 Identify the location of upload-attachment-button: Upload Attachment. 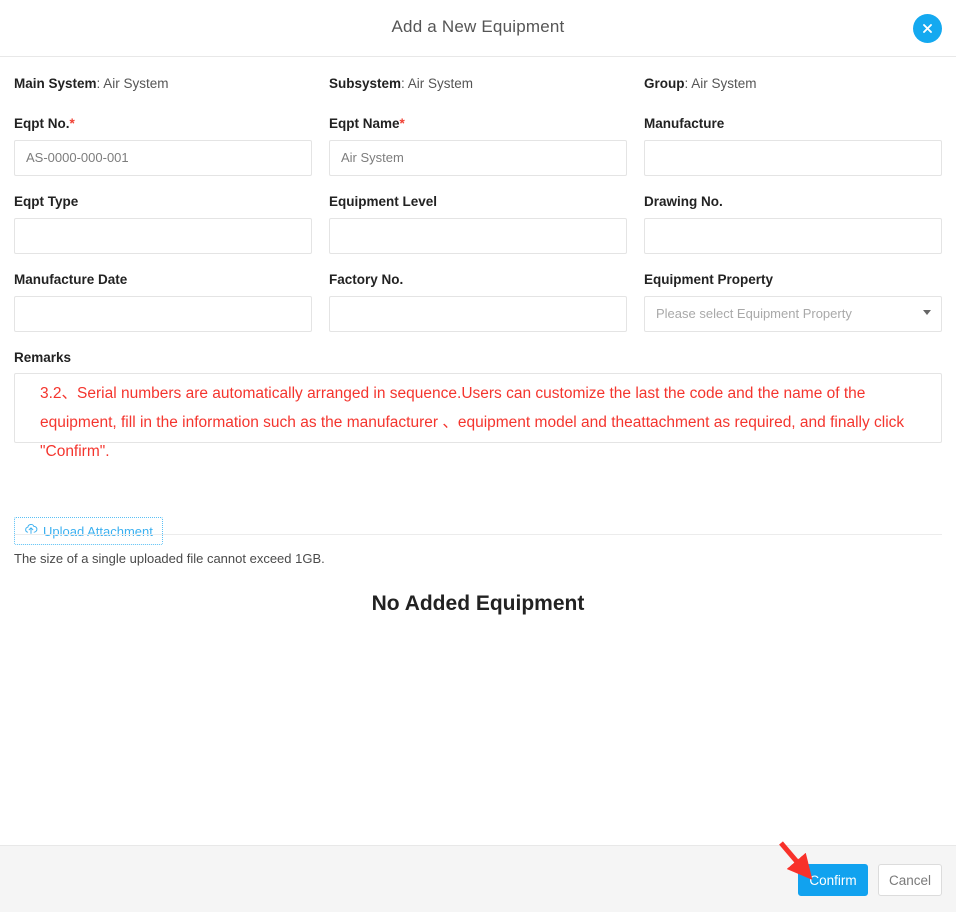
(88, 531).